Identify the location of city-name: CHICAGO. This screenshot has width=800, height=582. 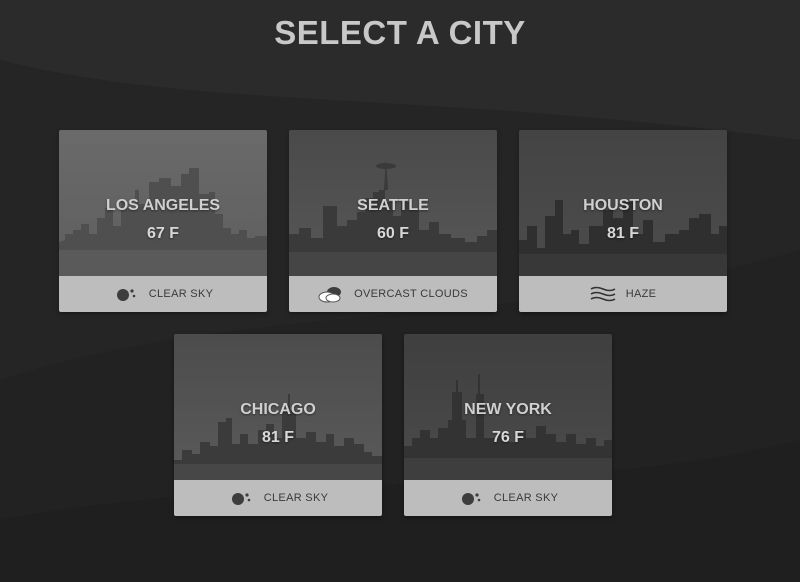
(278, 409).